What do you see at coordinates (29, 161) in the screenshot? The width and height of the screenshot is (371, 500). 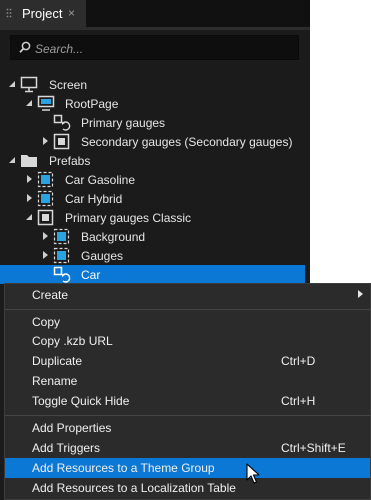 I see `folder-icon` at bounding box center [29, 161].